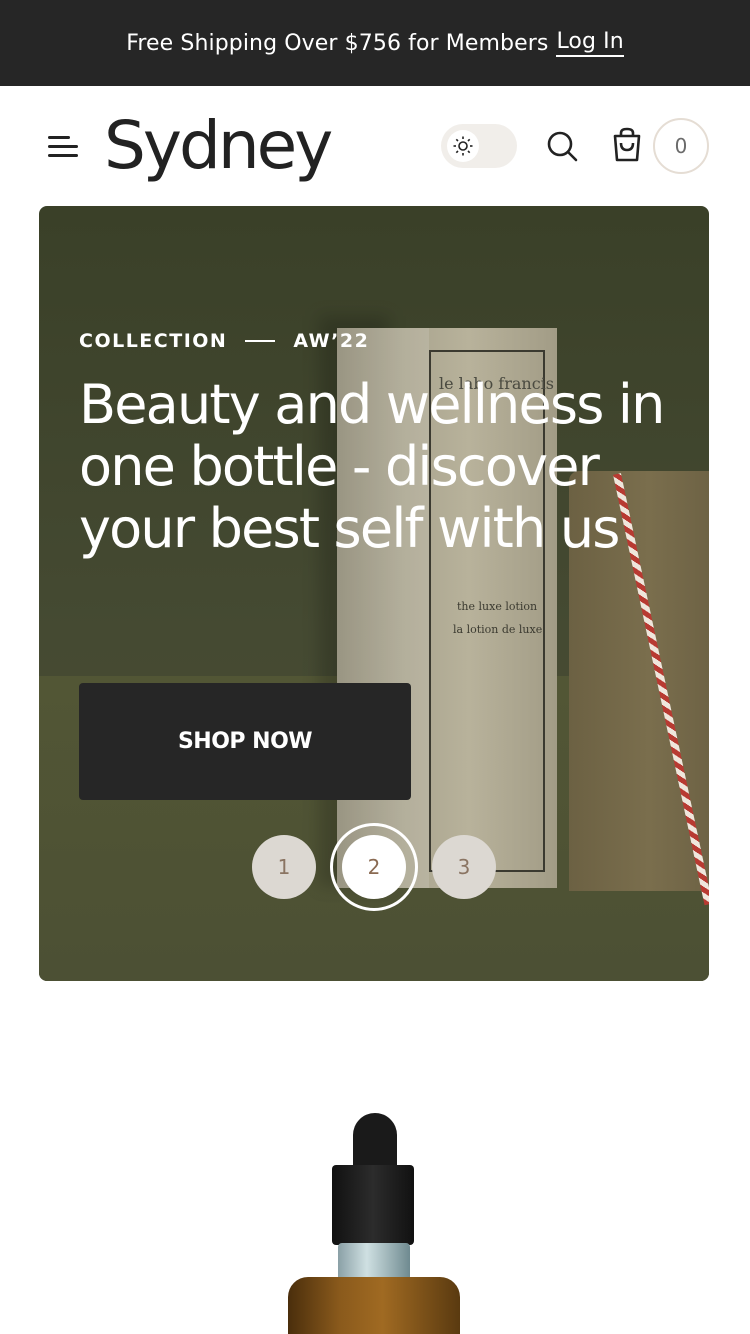  What do you see at coordinates (153, 341) in the screenshot?
I see `eyebrow-collection: COLLECTION` at bounding box center [153, 341].